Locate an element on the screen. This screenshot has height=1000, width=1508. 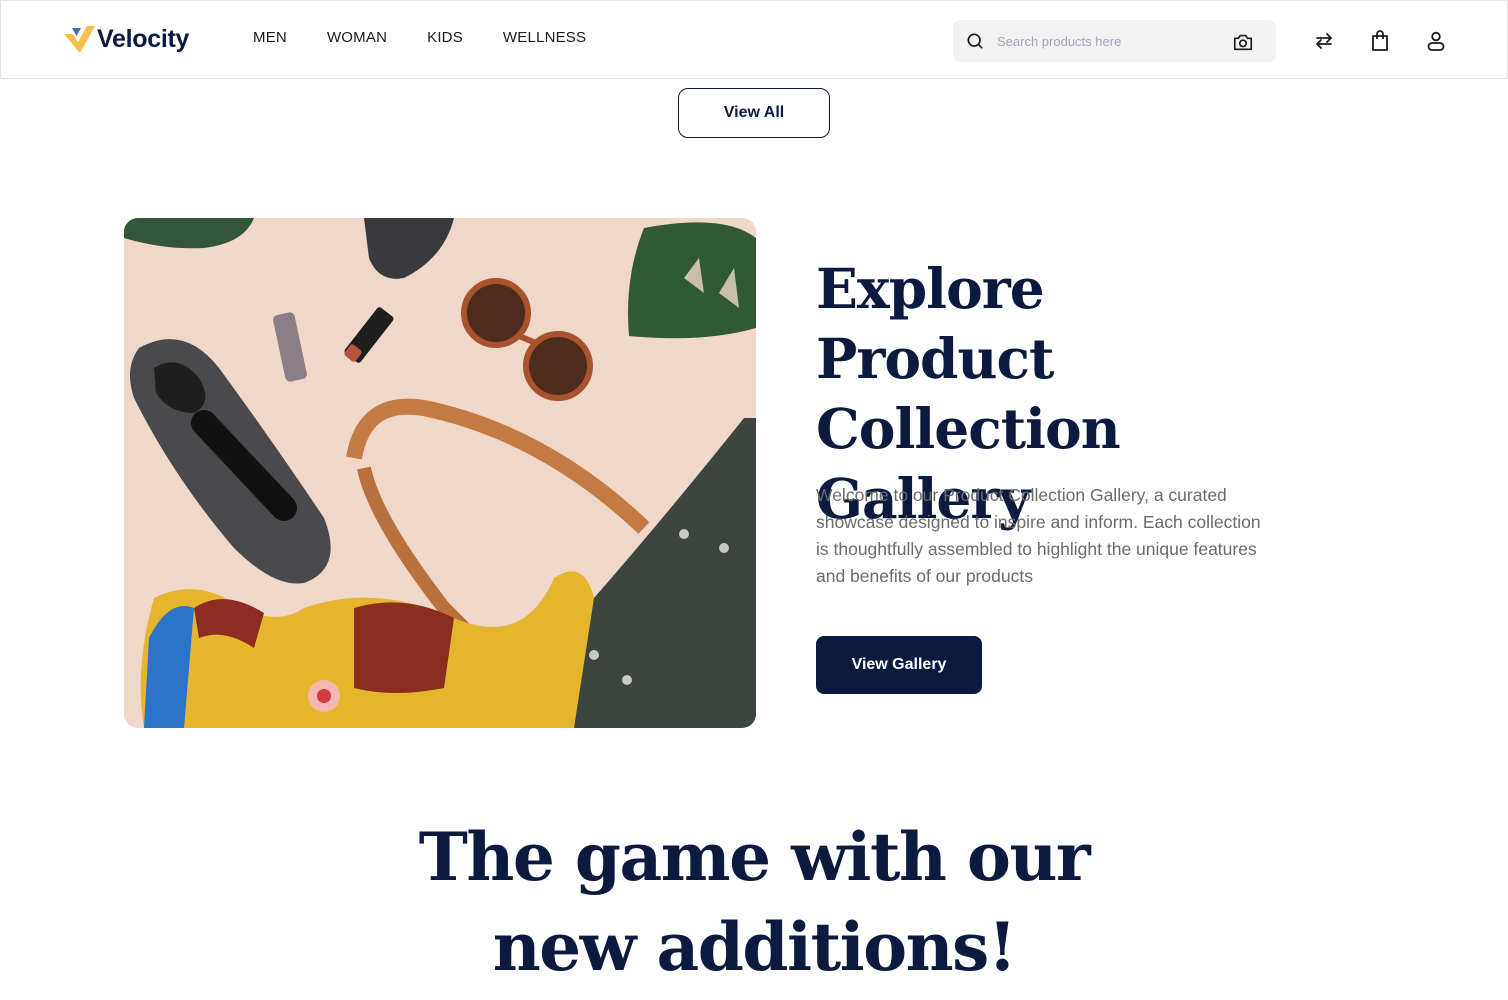
search-bar is located at coordinates (1114, 41).